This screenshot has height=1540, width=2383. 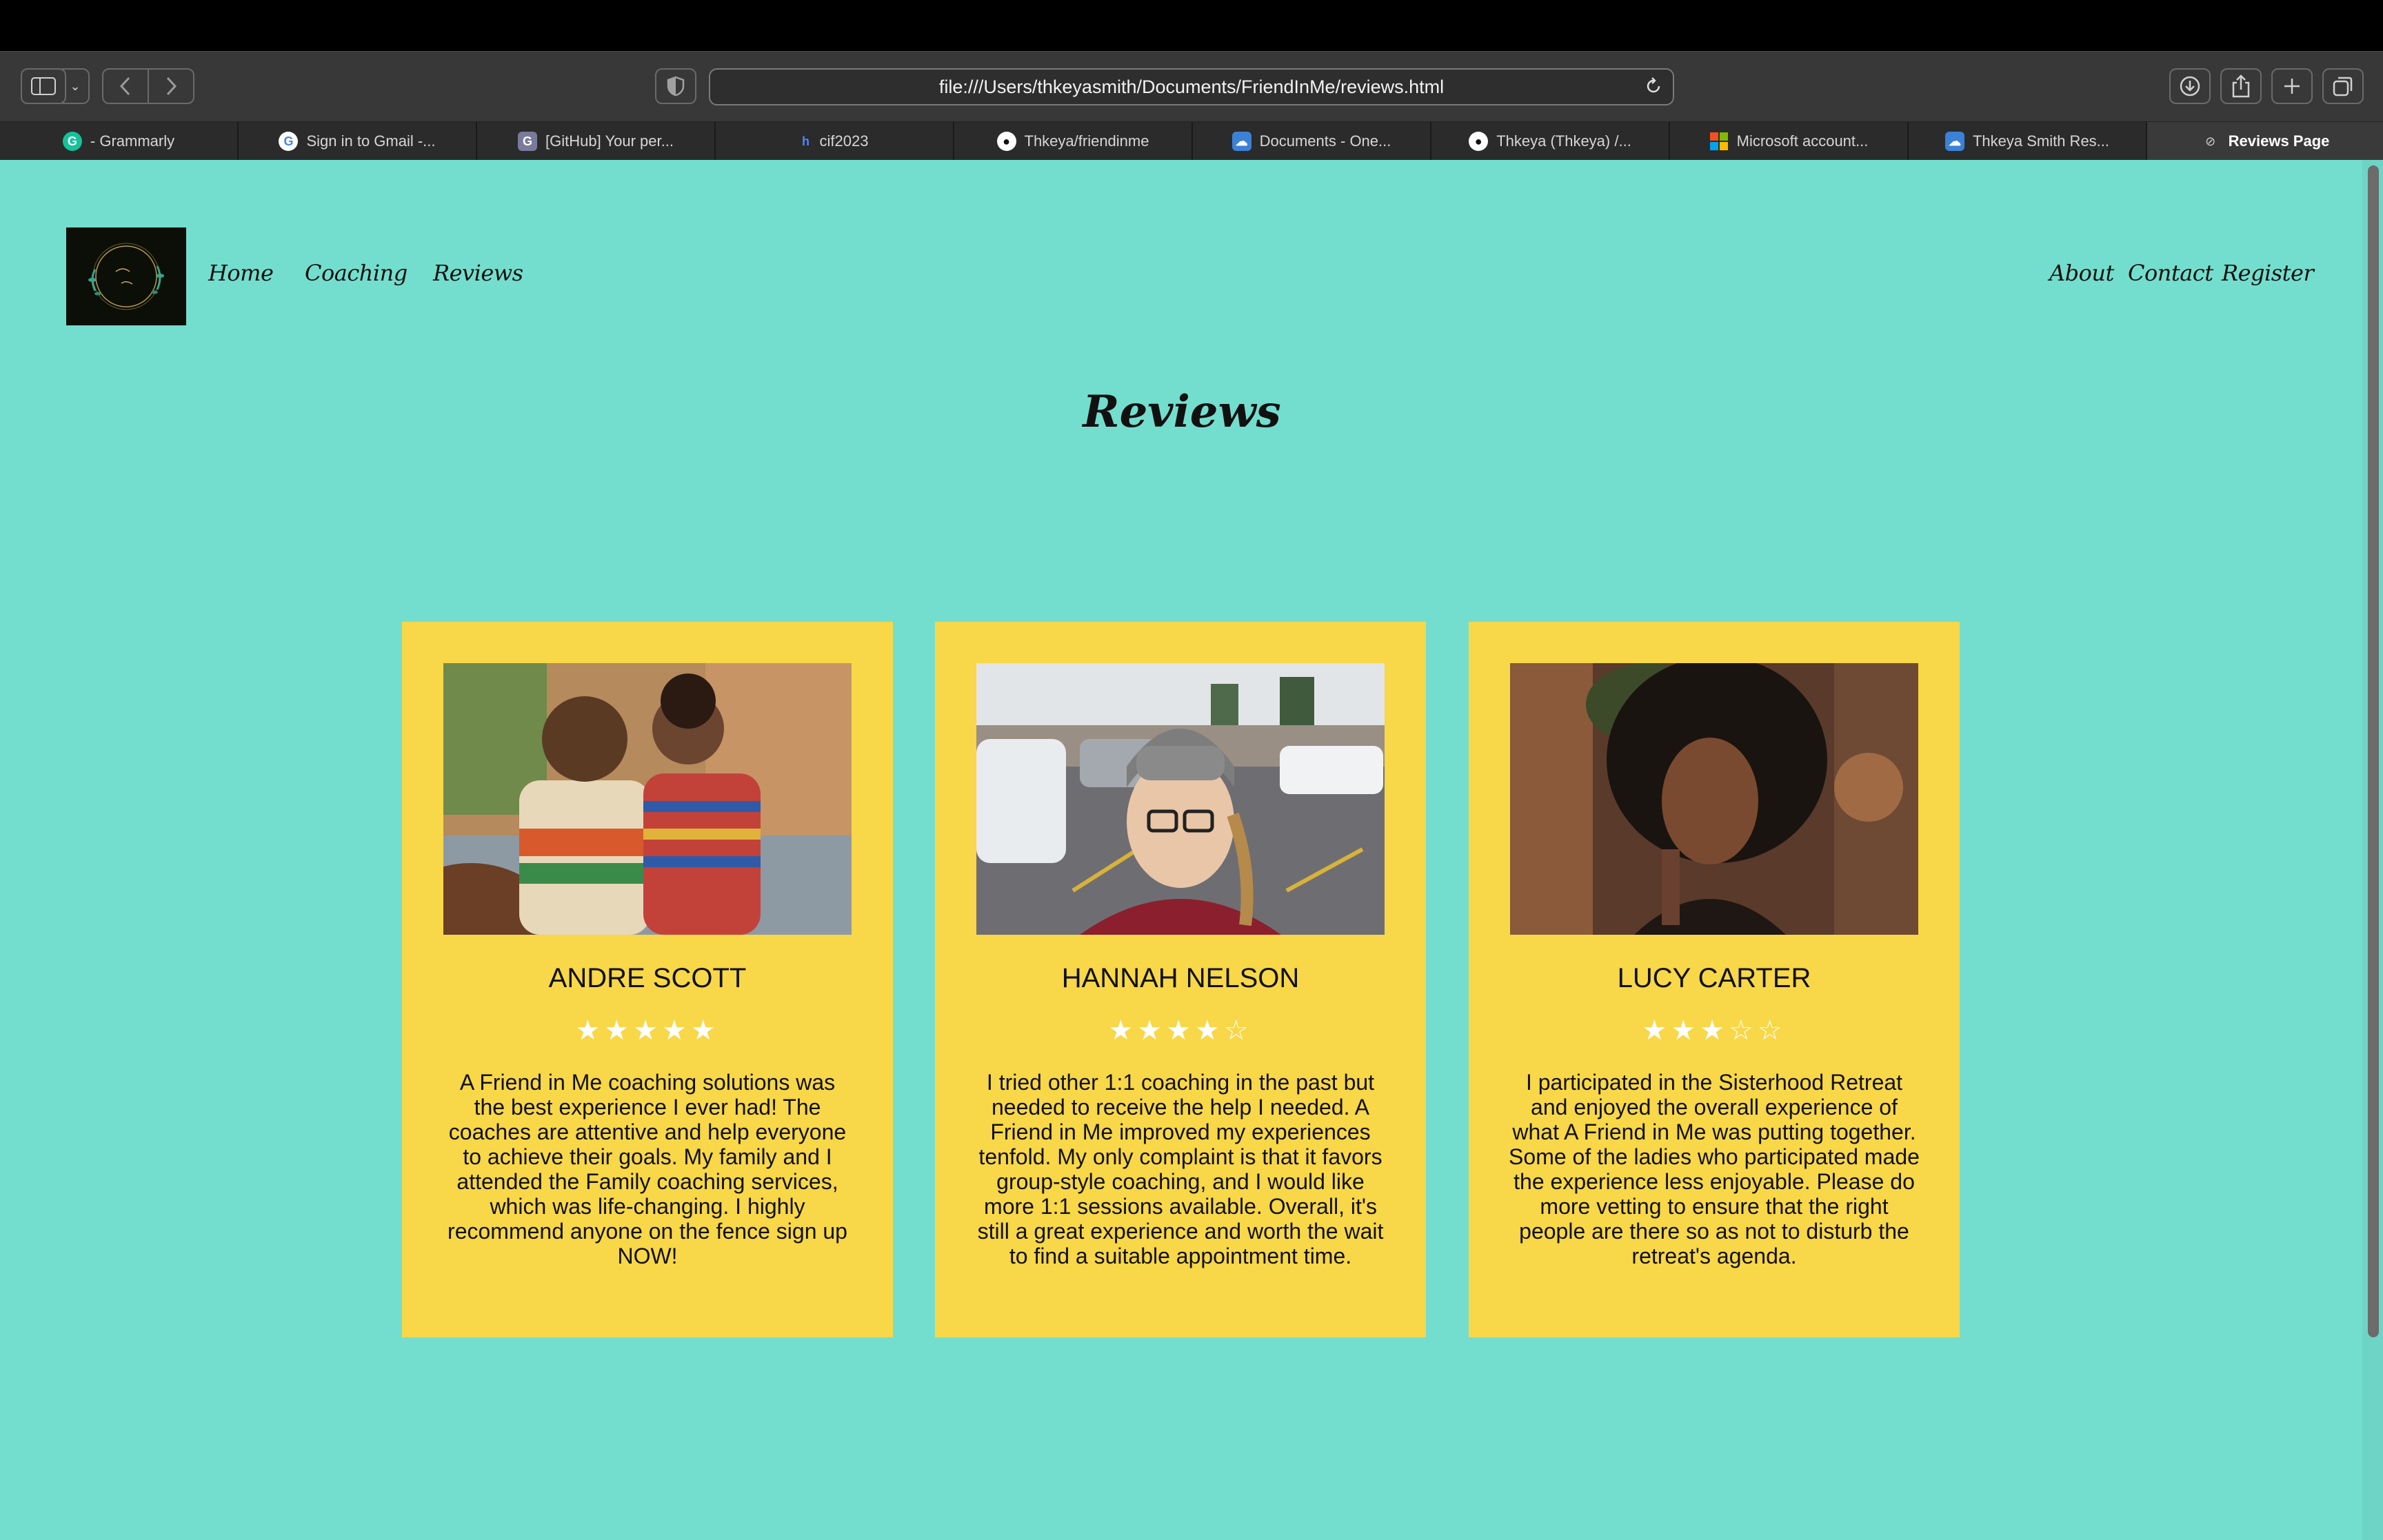 What do you see at coordinates (528, 142) in the screenshot?
I see `gmail-icon: G` at bounding box center [528, 142].